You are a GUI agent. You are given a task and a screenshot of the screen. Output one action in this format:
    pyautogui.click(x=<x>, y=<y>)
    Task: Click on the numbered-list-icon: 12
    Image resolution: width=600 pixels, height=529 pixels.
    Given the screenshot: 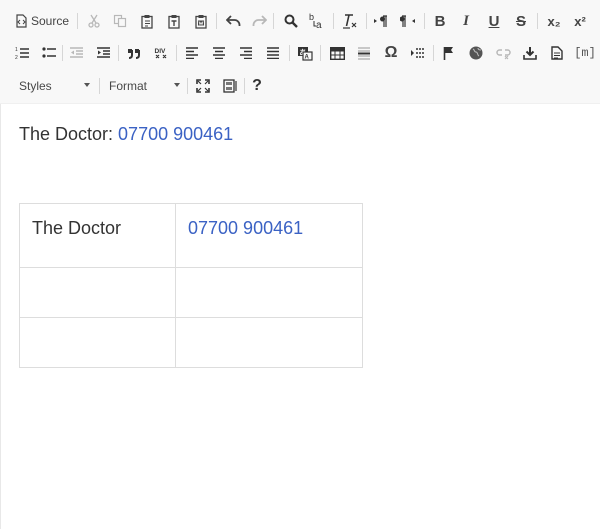 What is the action you would take?
    pyautogui.click(x=22, y=53)
    